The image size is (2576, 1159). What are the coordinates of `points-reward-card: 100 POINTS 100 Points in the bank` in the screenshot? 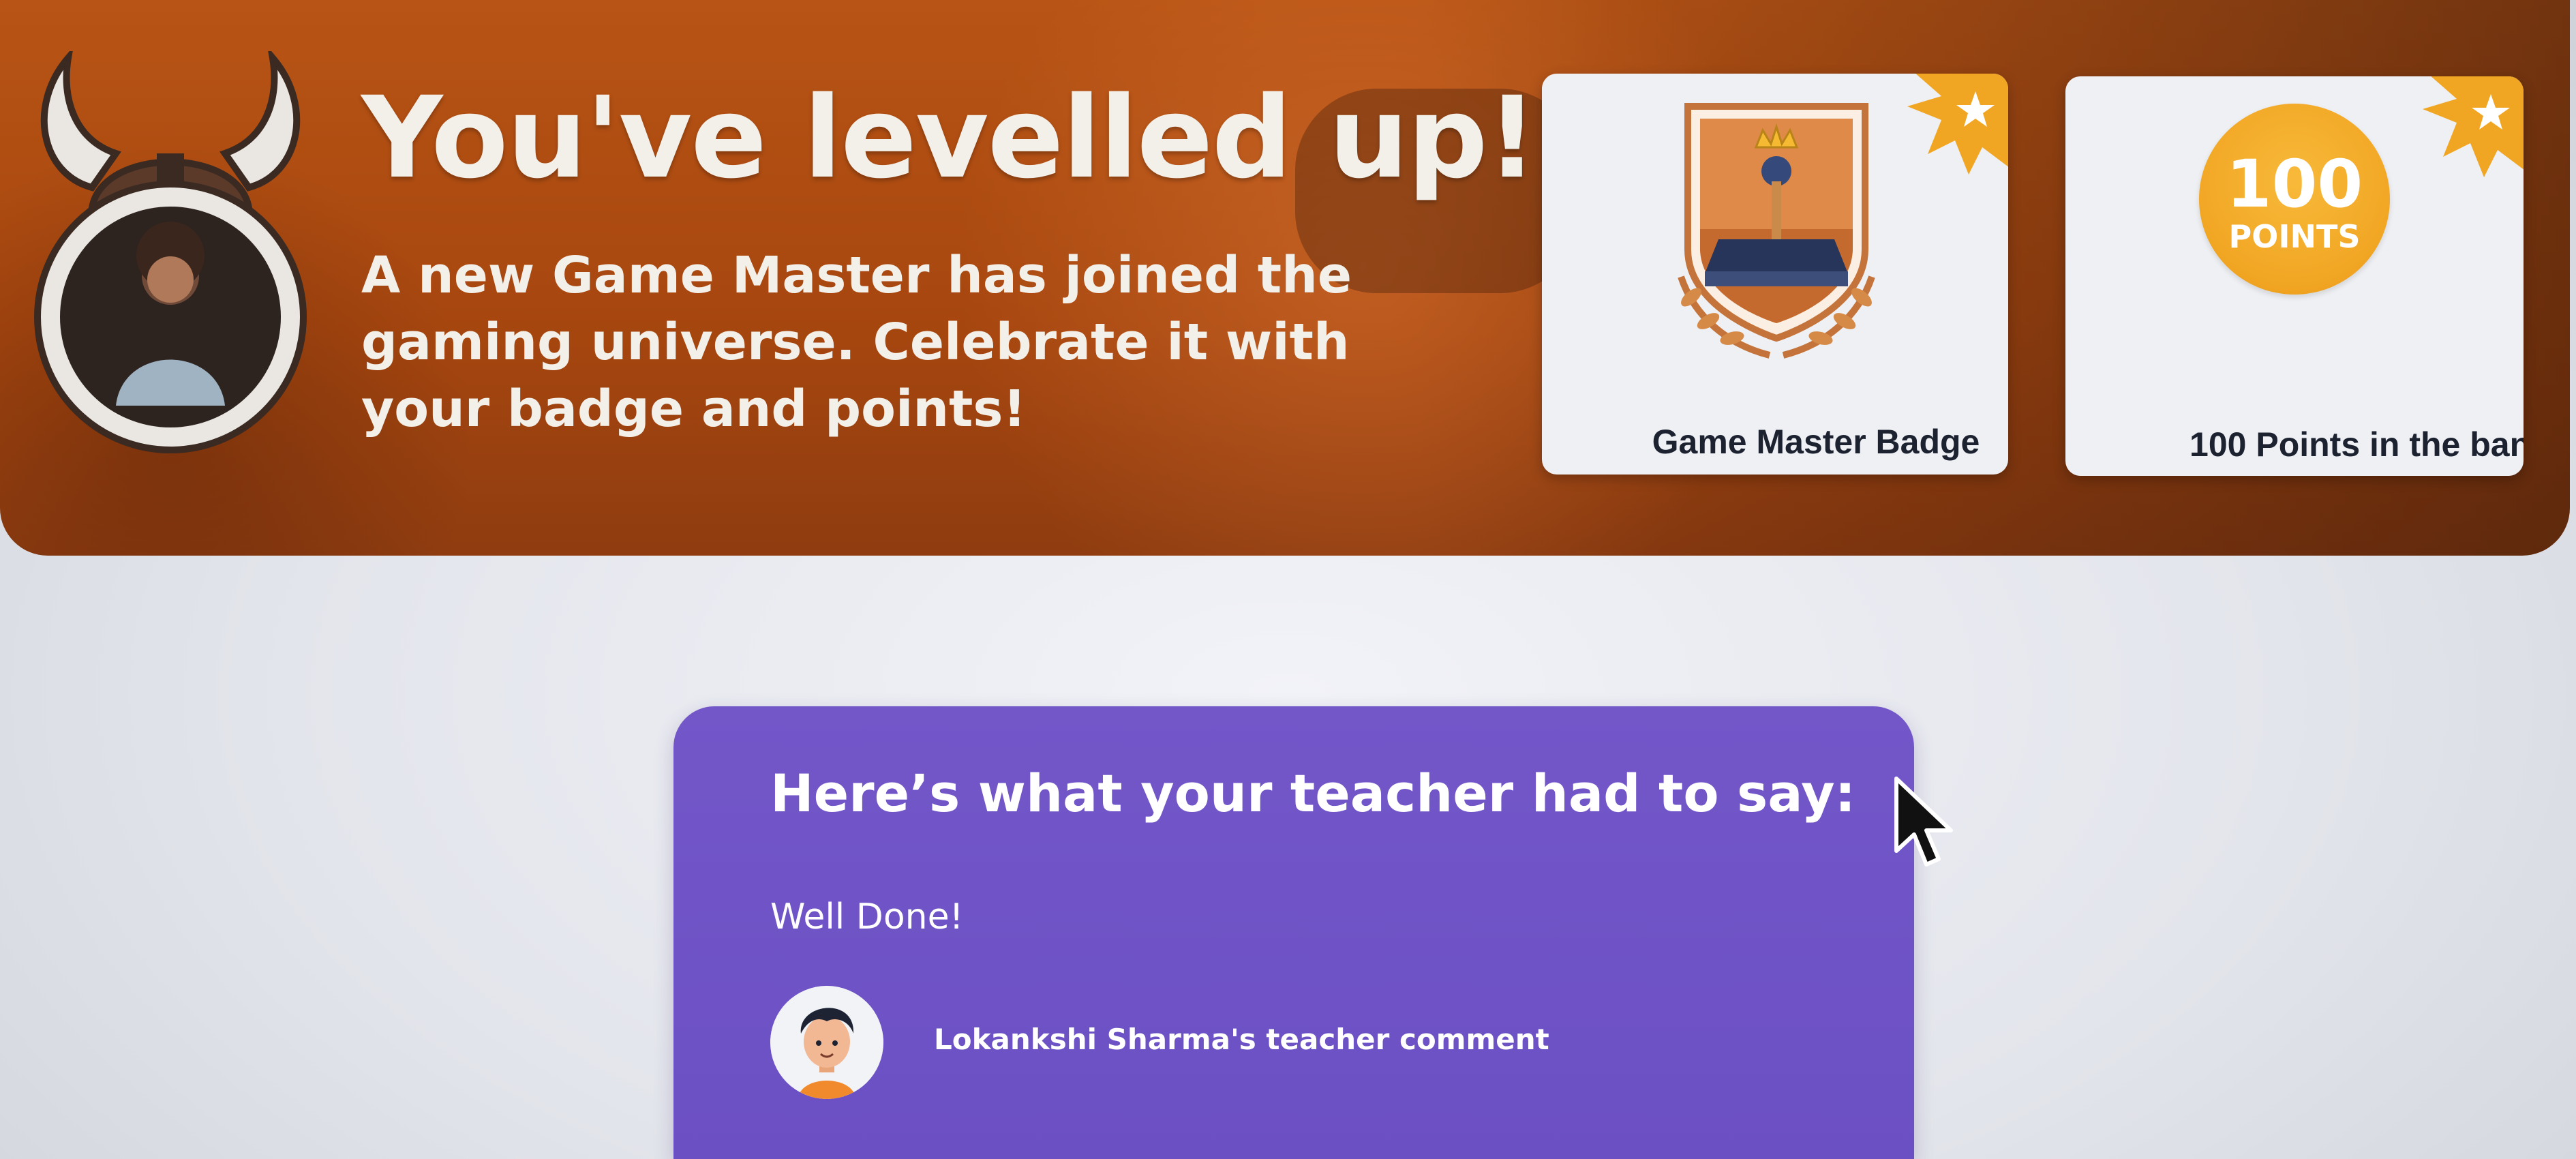 It's located at (2294, 276).